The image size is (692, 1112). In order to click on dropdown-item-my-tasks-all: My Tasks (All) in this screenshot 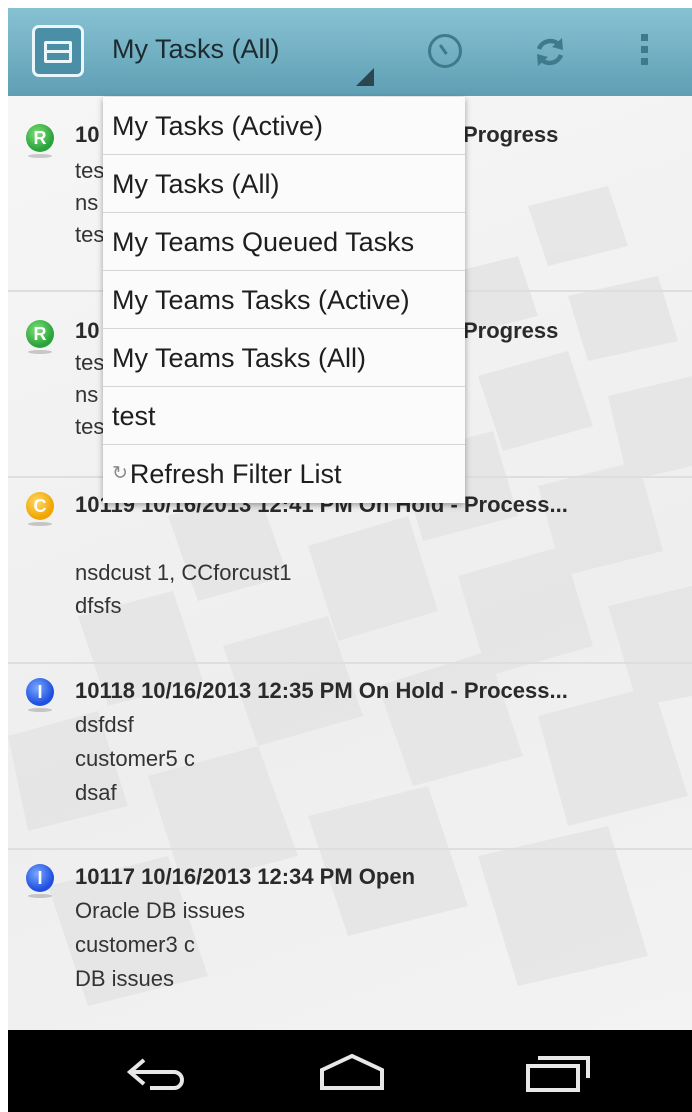, I will do `click(284, 184)`.